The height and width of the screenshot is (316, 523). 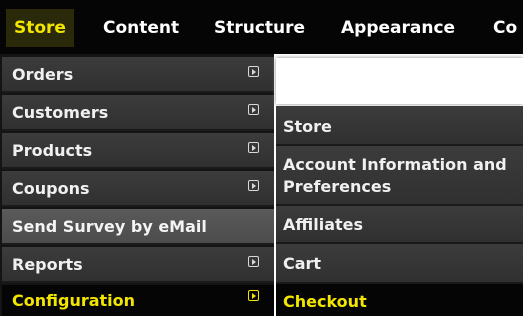 I want to click on menu-item-label: Configuration, so click(x=74, y=300).